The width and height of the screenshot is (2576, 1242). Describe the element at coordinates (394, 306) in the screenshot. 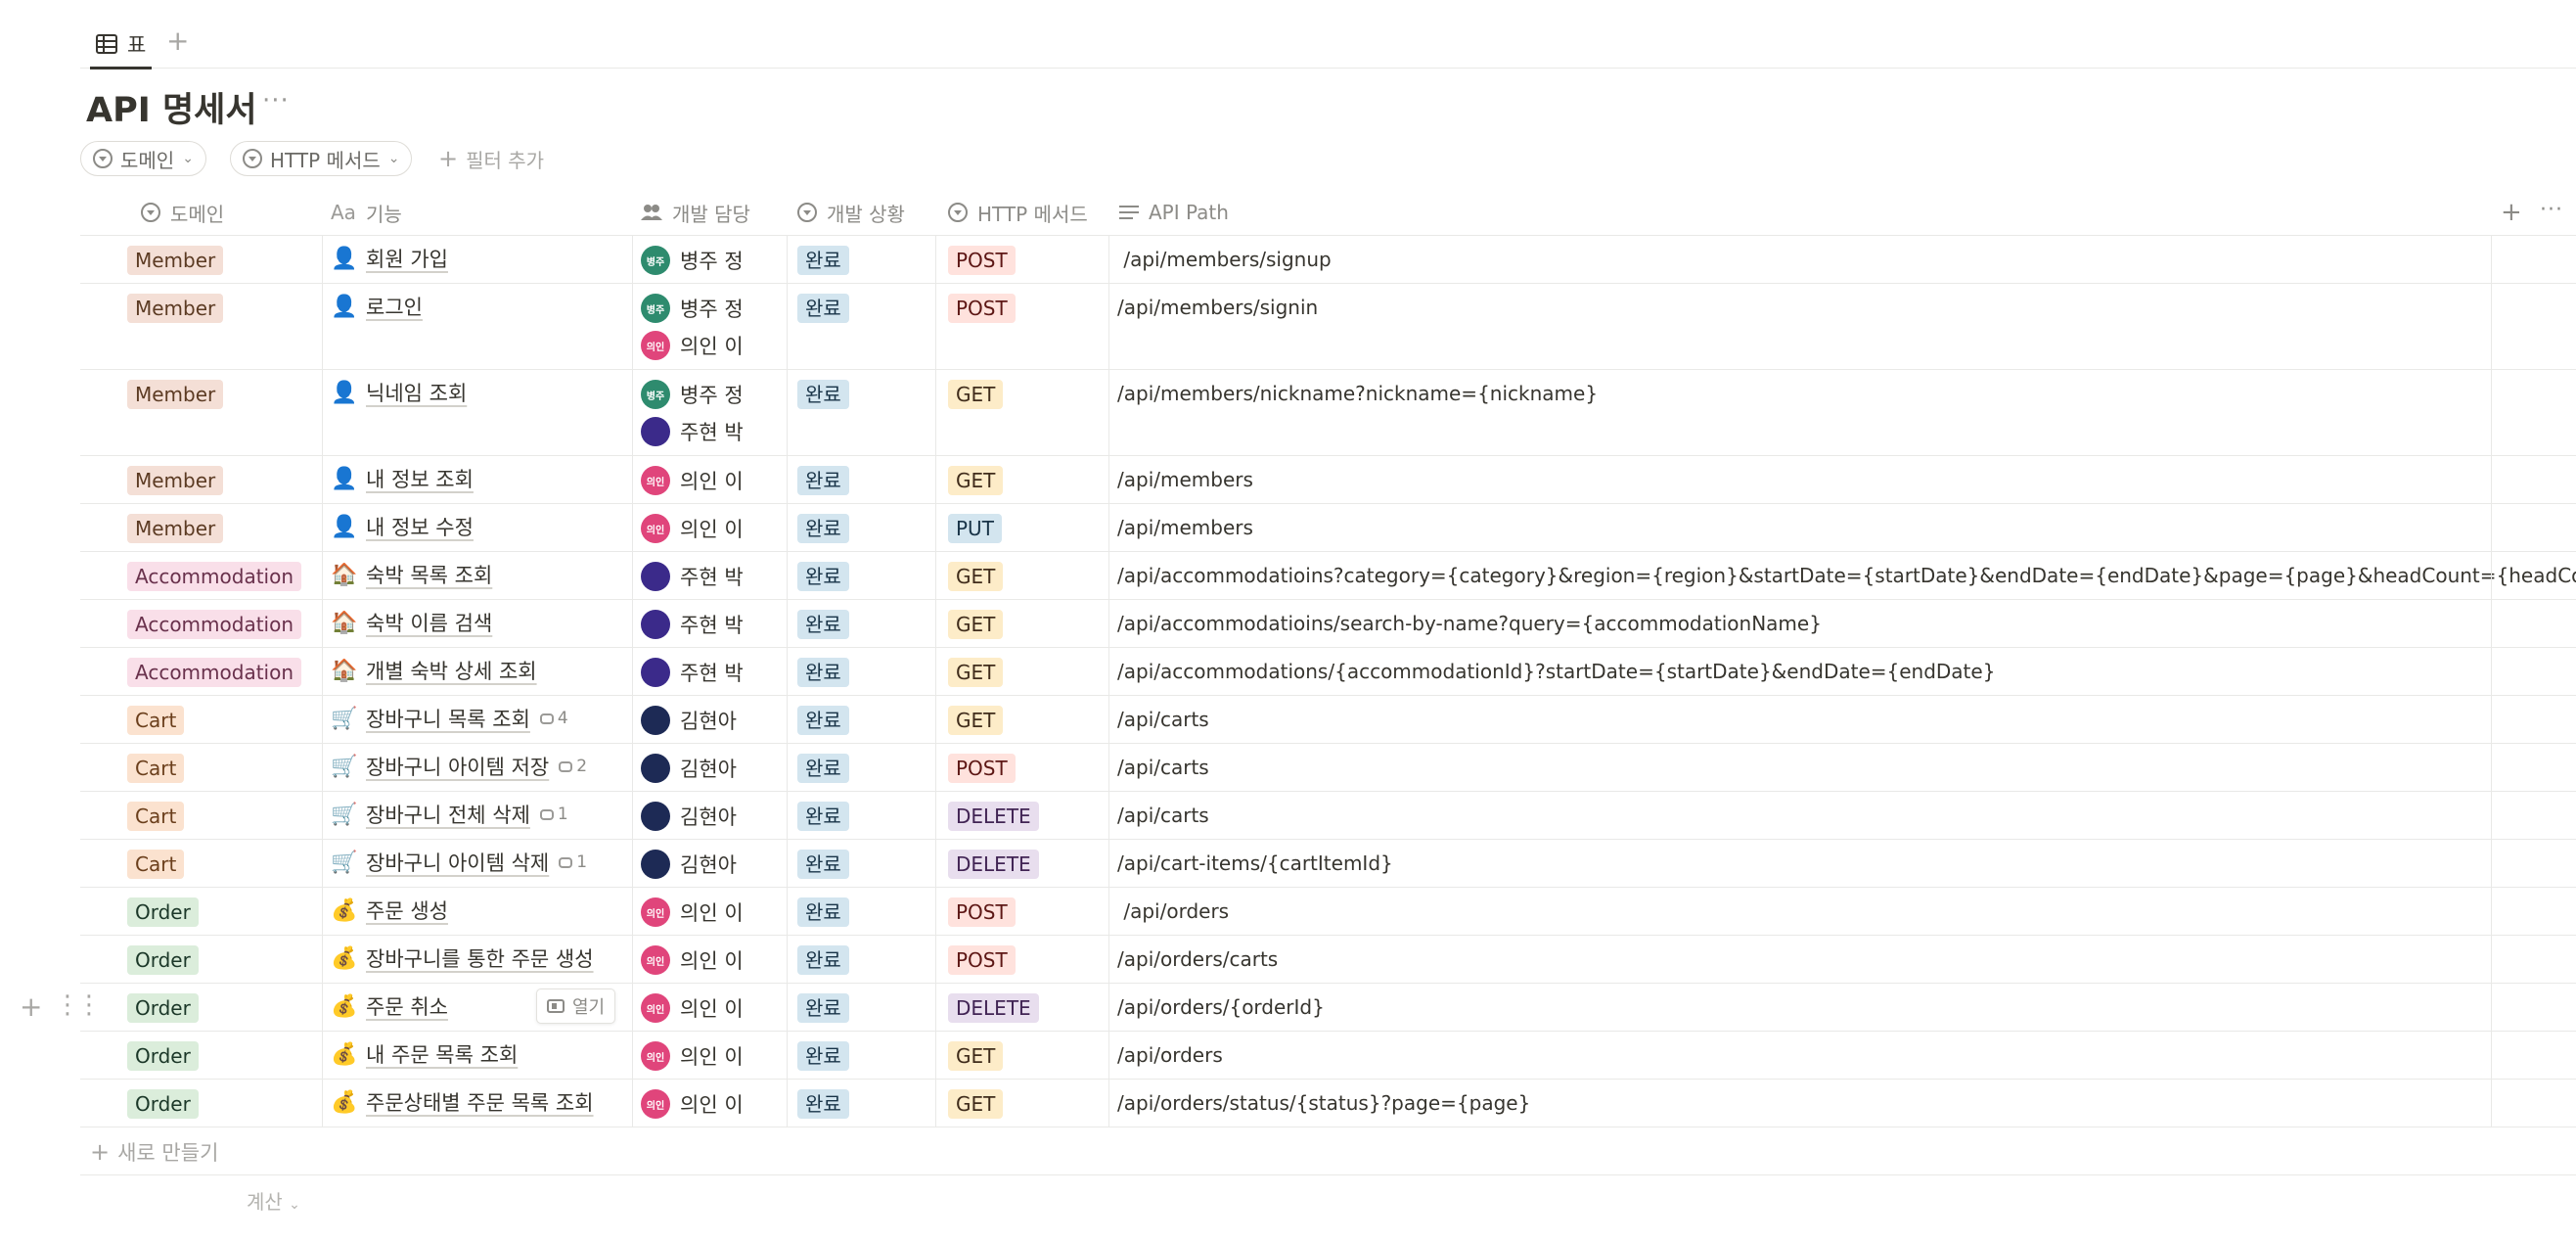

I see `feature-title: 로그인` at that location.